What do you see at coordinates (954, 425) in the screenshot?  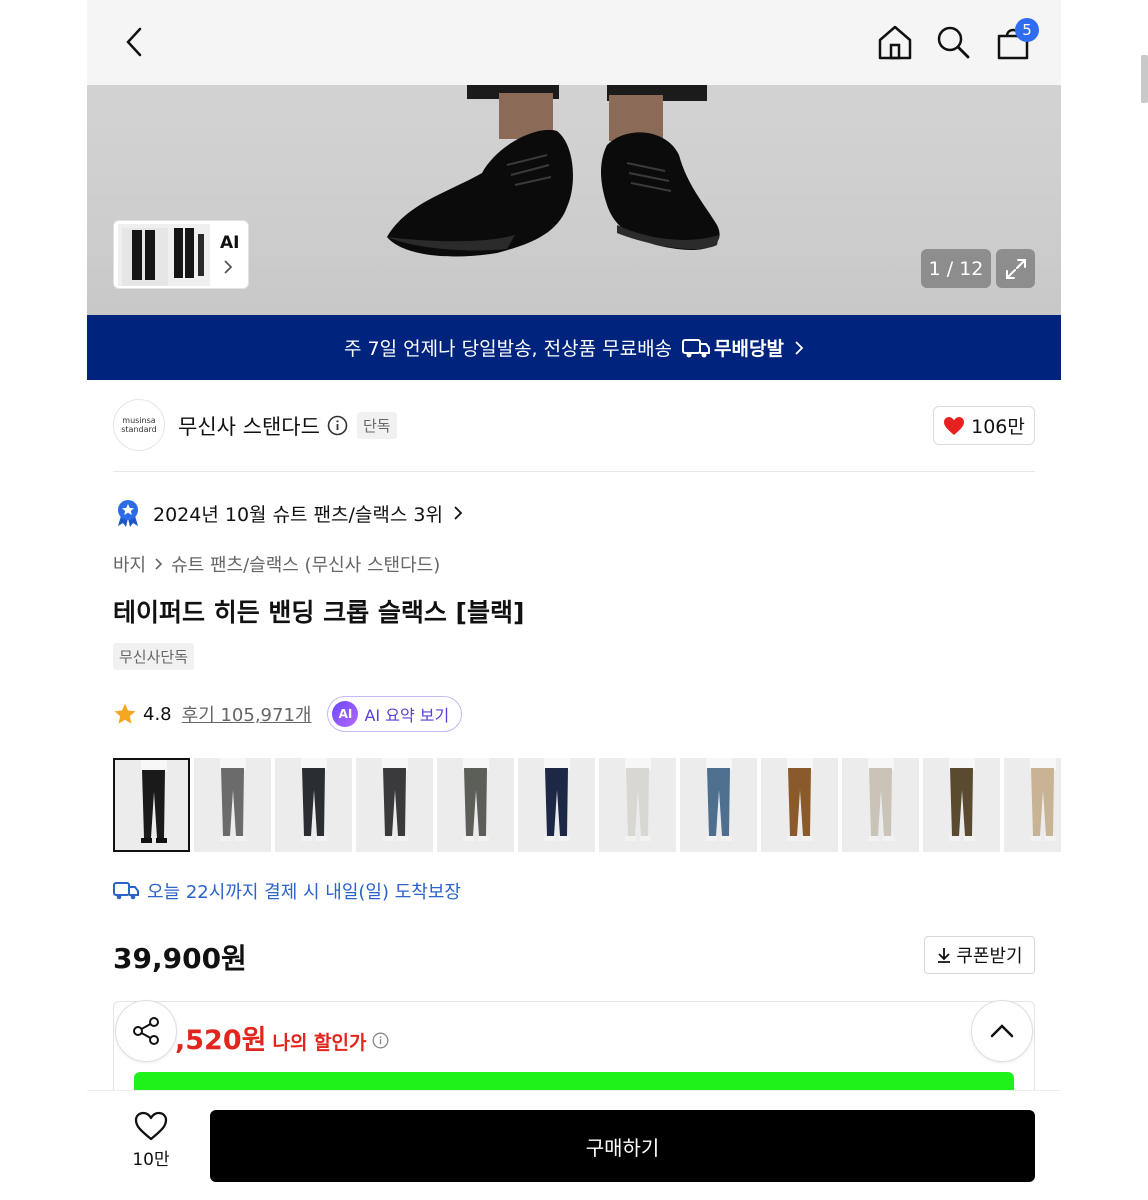 I see `heart-filled-icon` at bounding box center [954, 425].